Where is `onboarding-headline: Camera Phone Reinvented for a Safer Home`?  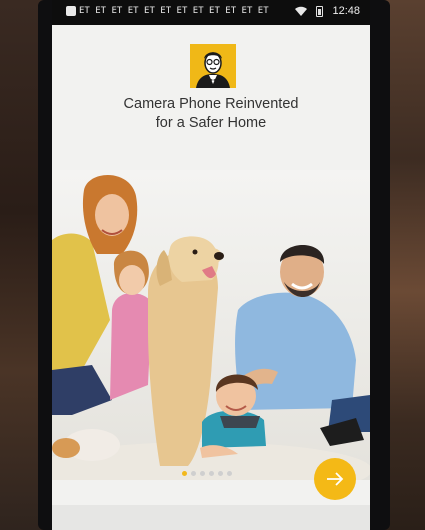 onboarding-headline: Camera Phone Reinvented for a Safer Home is located at coordinates (211, 114).